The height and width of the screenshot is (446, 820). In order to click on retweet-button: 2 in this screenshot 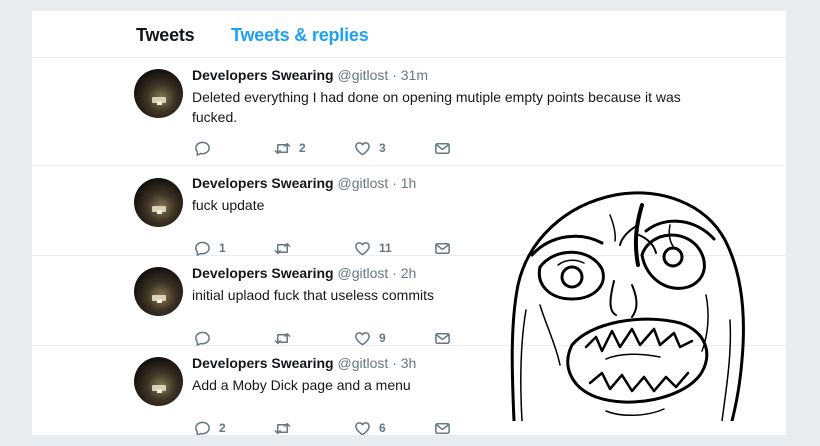, I will do `click(290, 148)`.